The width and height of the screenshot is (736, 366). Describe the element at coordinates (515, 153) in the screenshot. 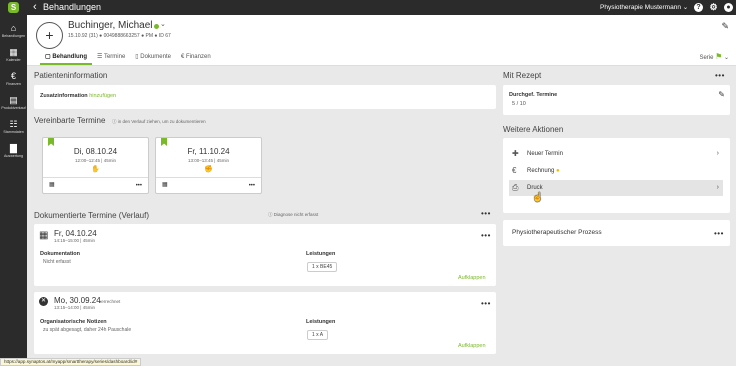

I see `plus-icon: ✚` at that location.